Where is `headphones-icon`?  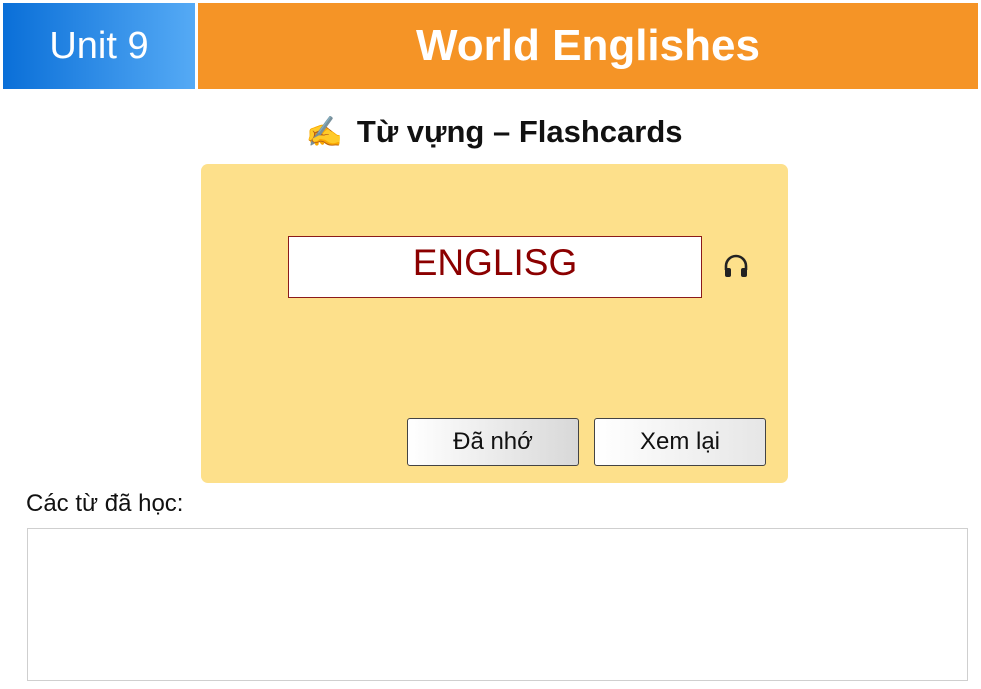 headphones-icon is located at coordinates (736, 267).